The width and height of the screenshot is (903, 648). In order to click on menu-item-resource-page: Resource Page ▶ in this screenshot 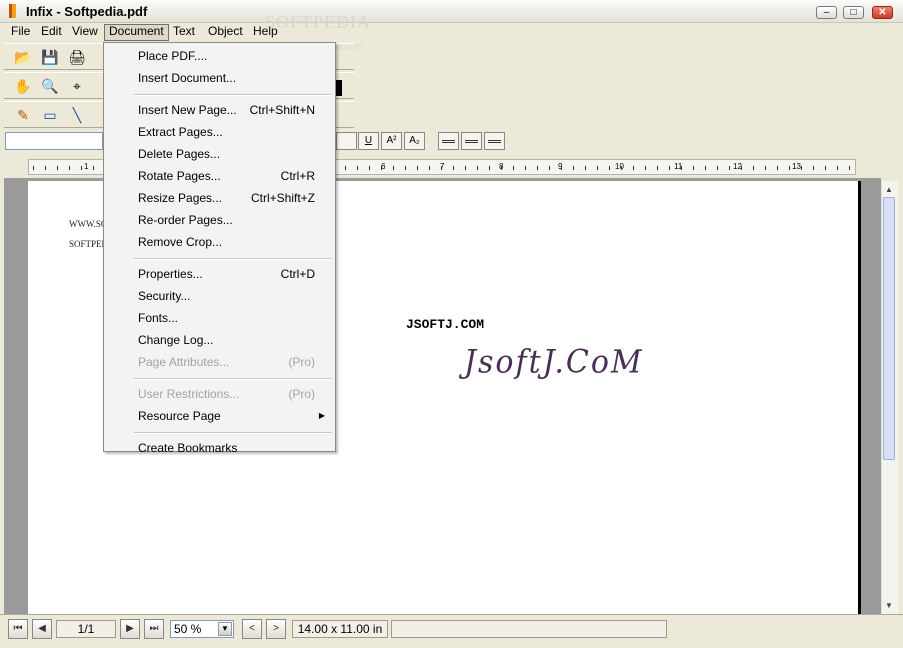, I will do `click(219, 416)`.